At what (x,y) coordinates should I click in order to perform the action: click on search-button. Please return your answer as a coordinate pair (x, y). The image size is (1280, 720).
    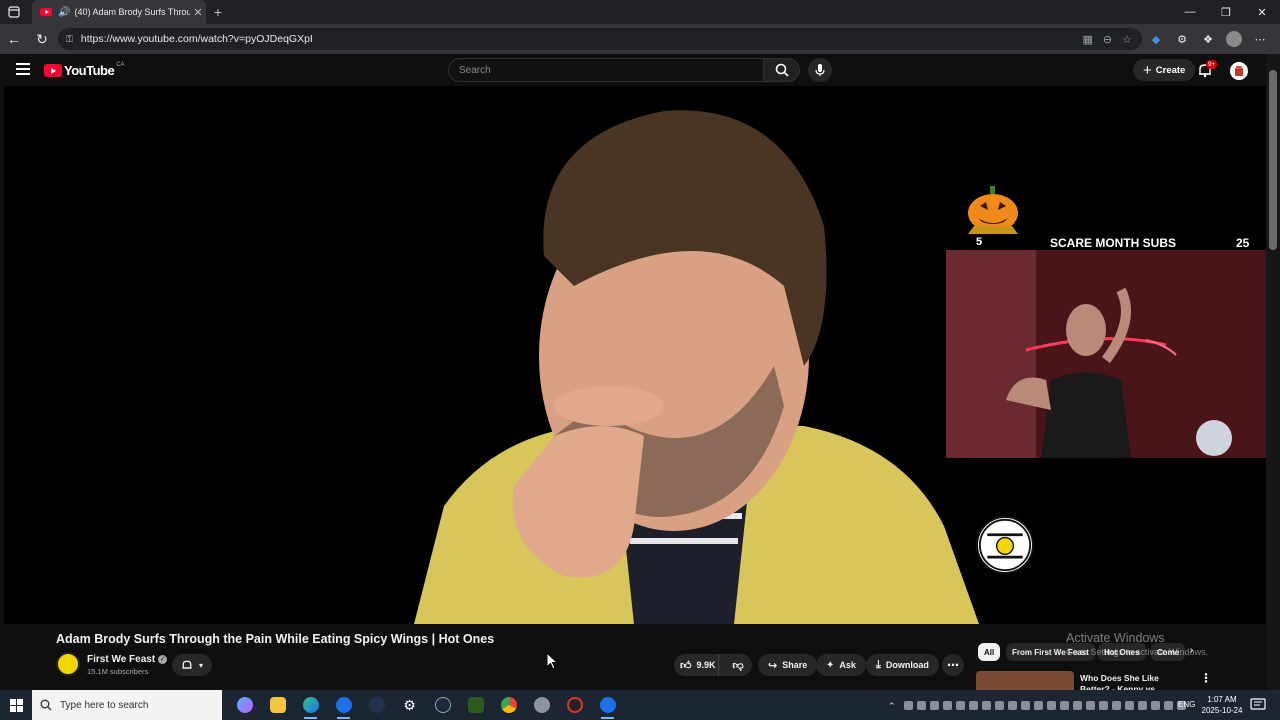
    Looking at the image, I should click on (782, 70).